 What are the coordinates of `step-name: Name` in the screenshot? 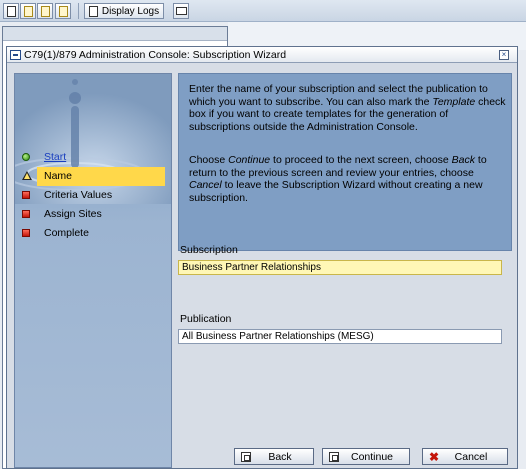 It's located at (93, 176).